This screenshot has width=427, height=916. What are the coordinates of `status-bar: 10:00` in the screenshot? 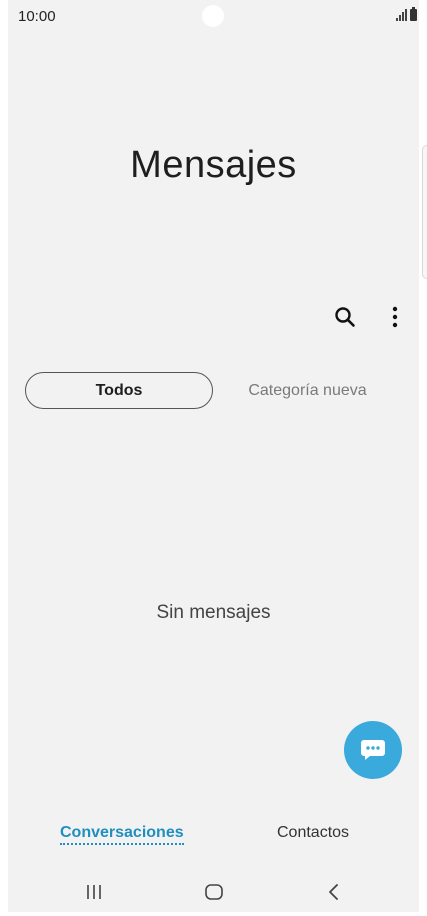 It's located at (213, 17).